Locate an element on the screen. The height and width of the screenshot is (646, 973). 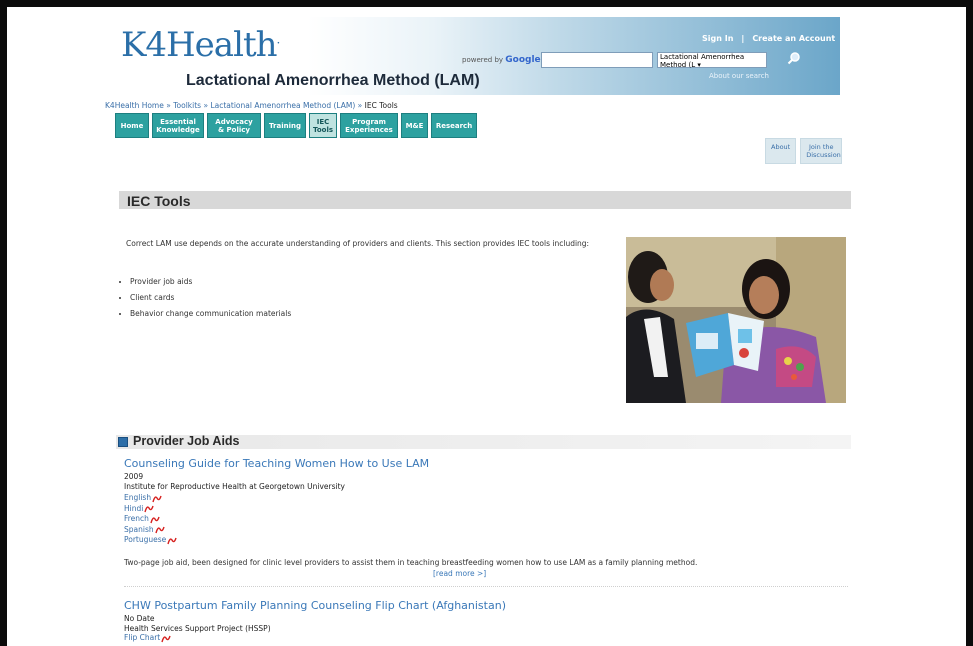
download-link: Hindi is located at coordinates (150, 509).